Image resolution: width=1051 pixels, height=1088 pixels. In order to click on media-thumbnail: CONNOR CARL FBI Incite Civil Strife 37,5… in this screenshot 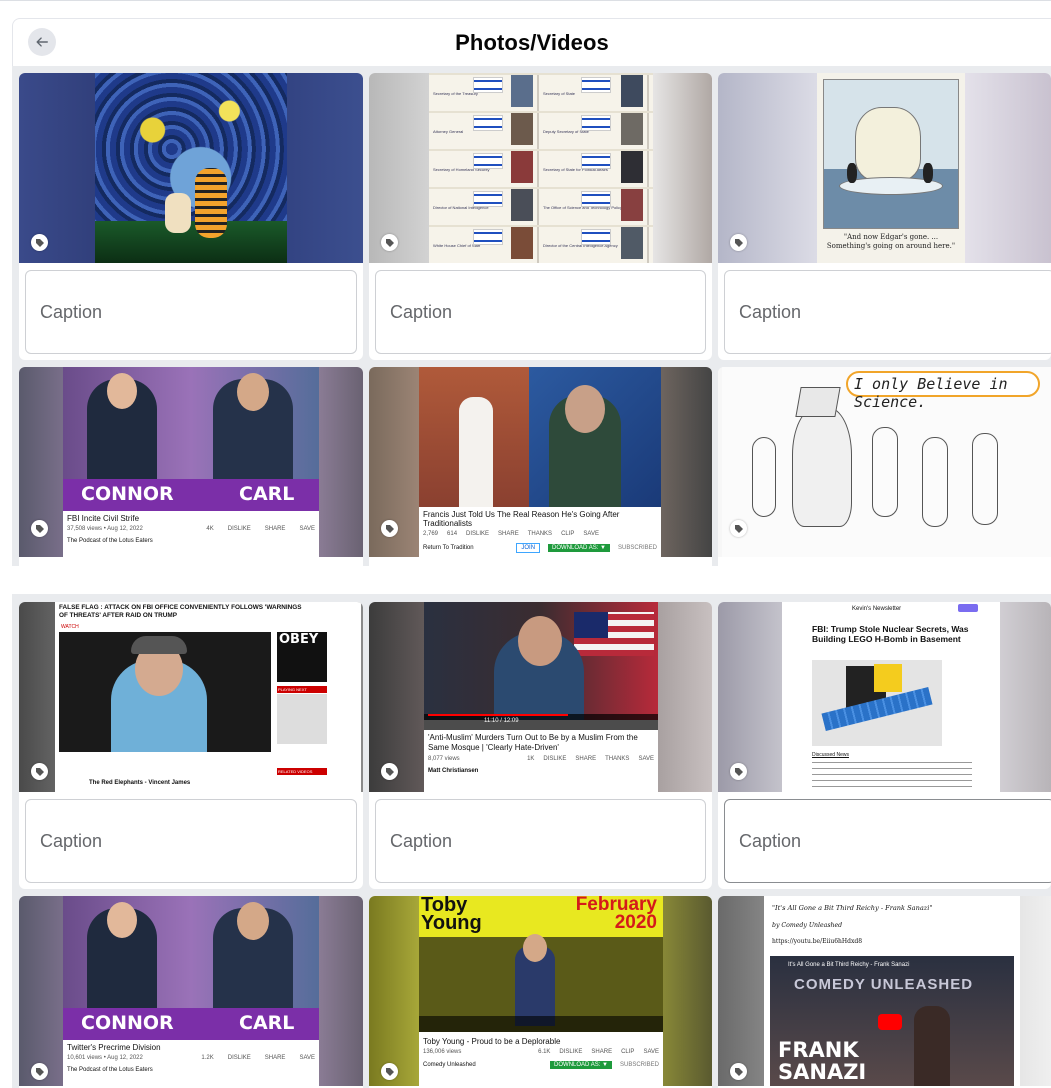, I will do `click(191, 462)`.